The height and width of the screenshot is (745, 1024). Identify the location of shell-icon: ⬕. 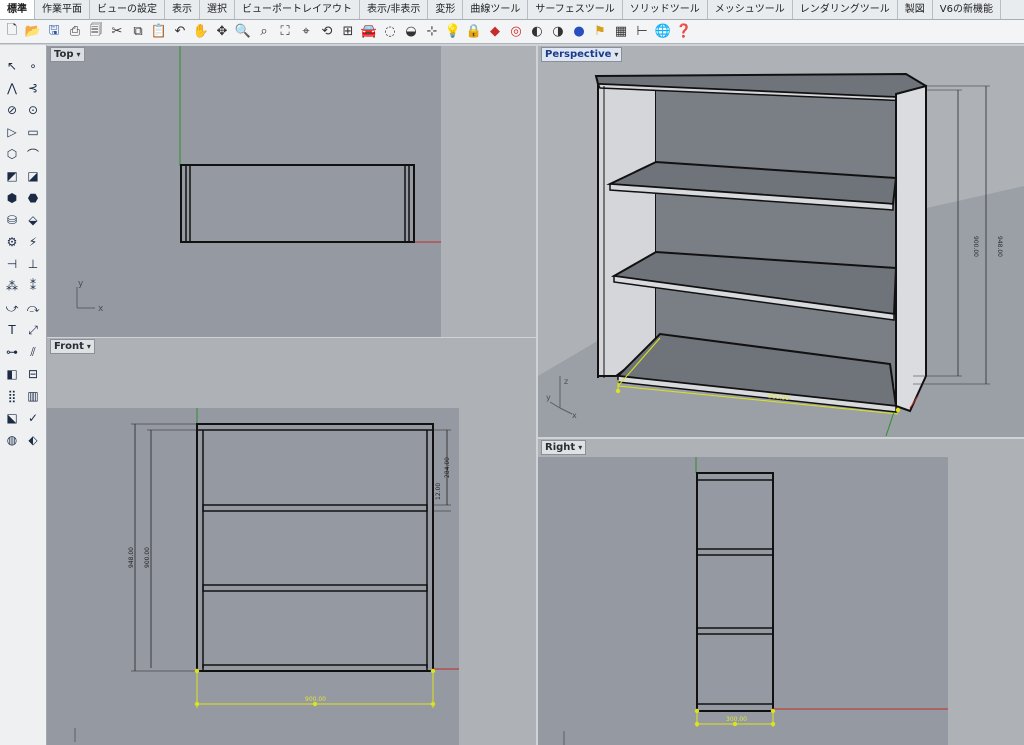
(12, 418).